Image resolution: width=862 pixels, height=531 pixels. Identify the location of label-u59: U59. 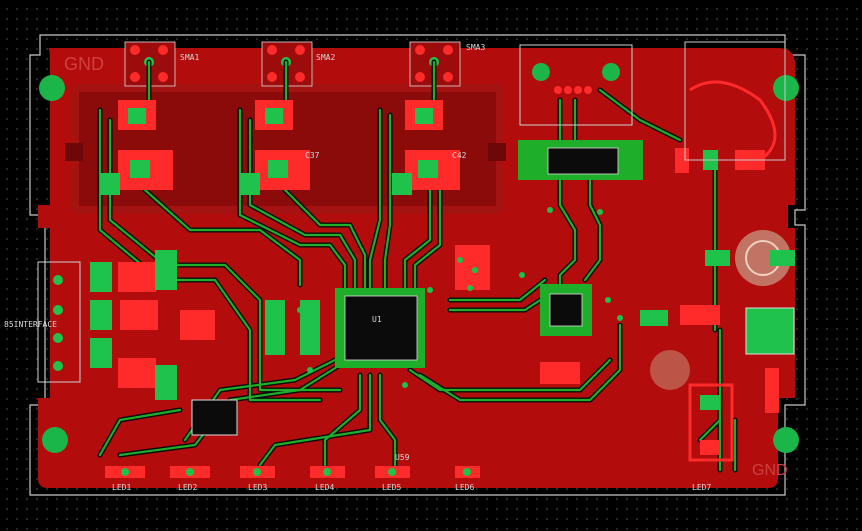
(402, 457).